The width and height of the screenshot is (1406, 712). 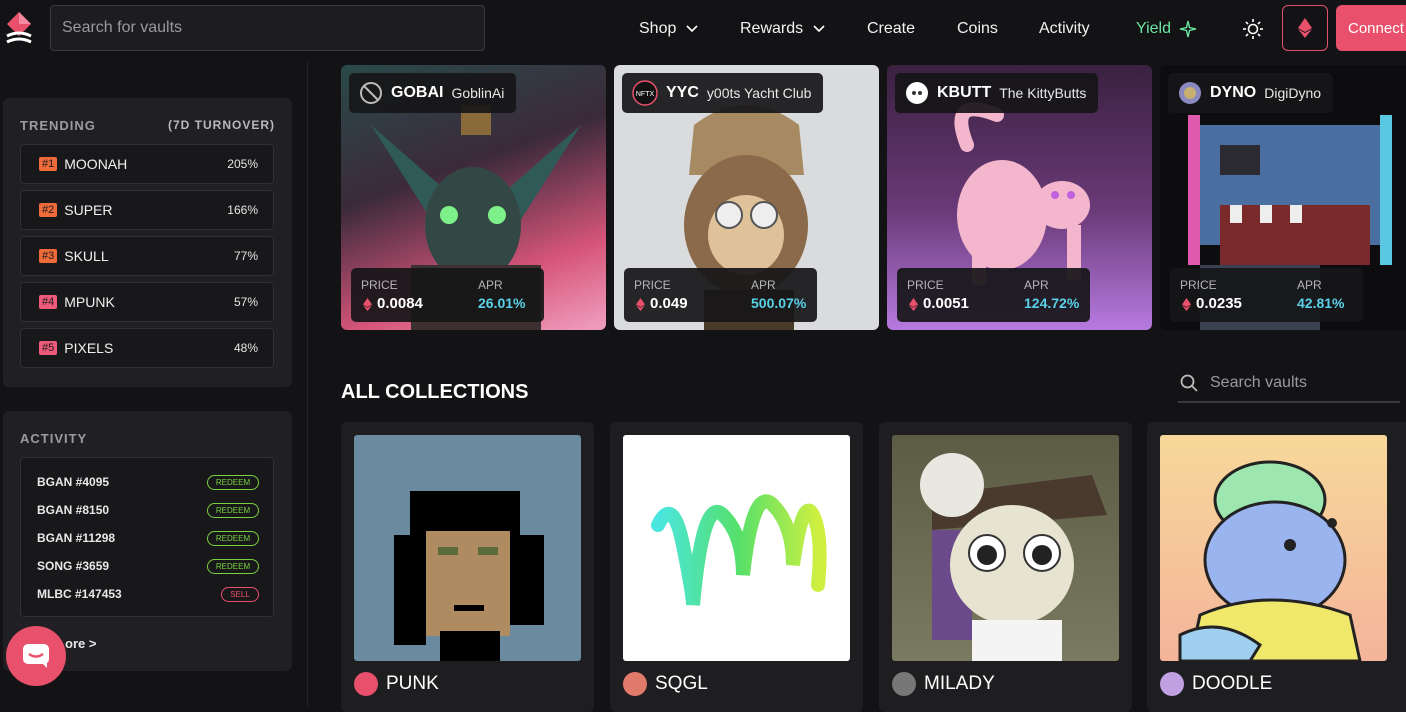 I want to click on nav-shop: Shop, so click(x=668, y=29).